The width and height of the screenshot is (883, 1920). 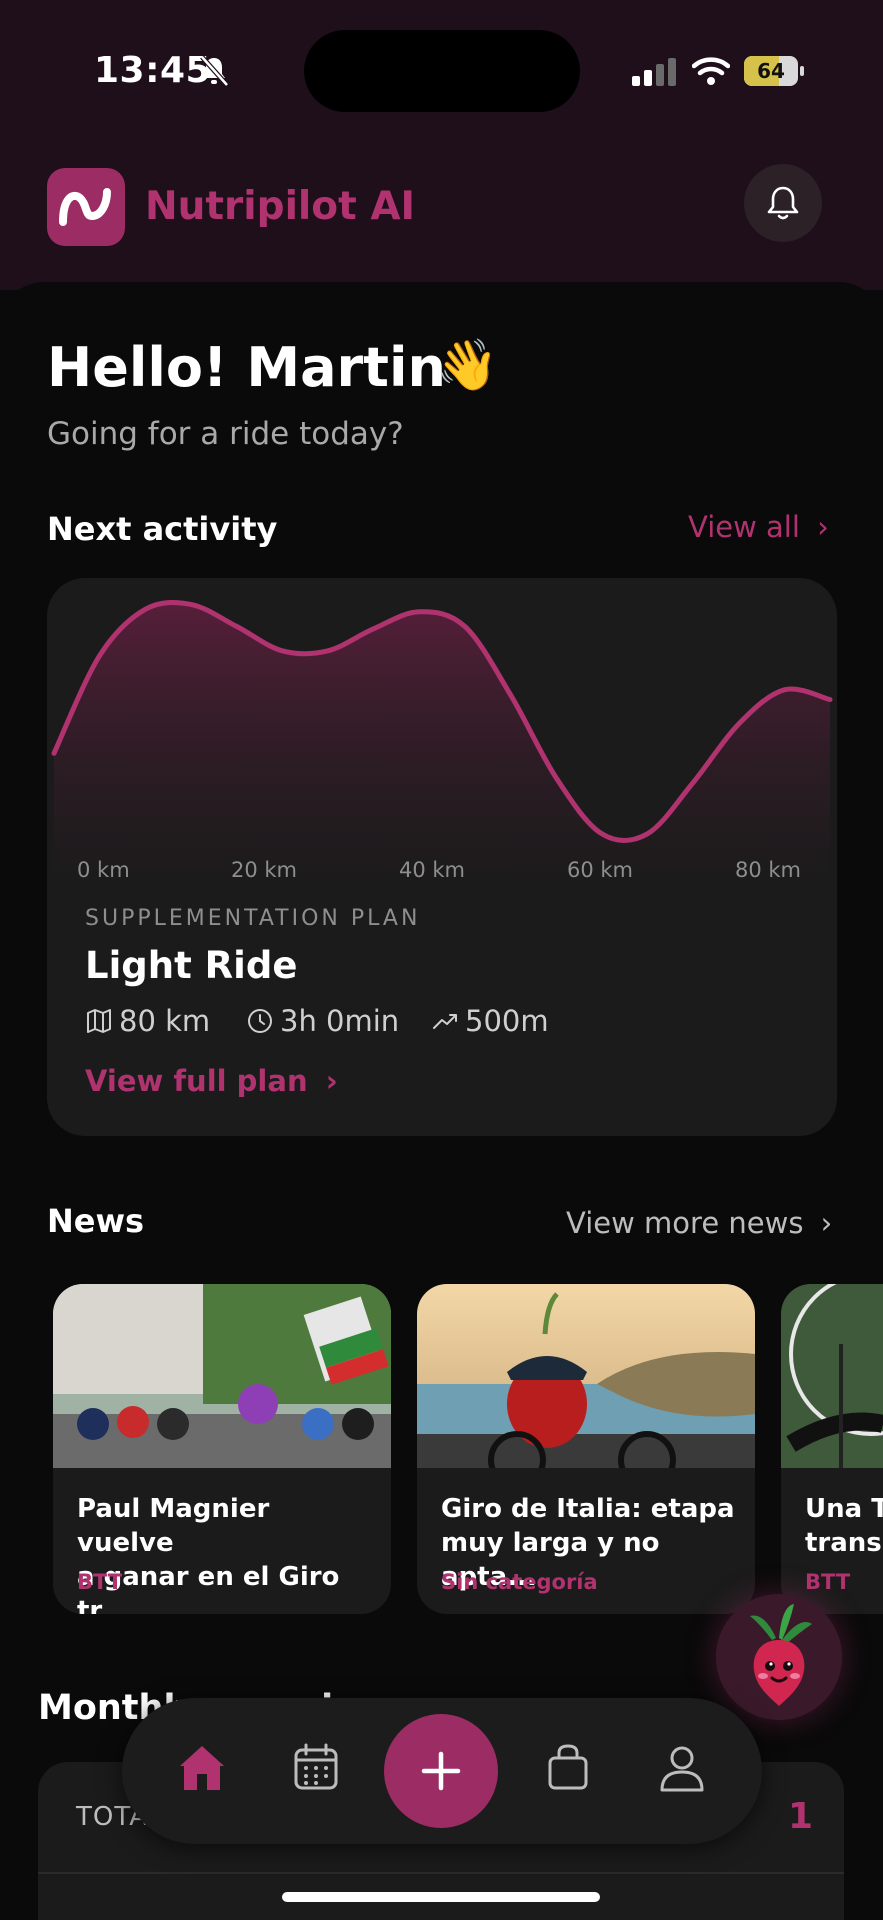 What do you see at coordinates (445, 1021) in the screenshot?
I see `trending-up-icon` at bounding box center [445, 1021].